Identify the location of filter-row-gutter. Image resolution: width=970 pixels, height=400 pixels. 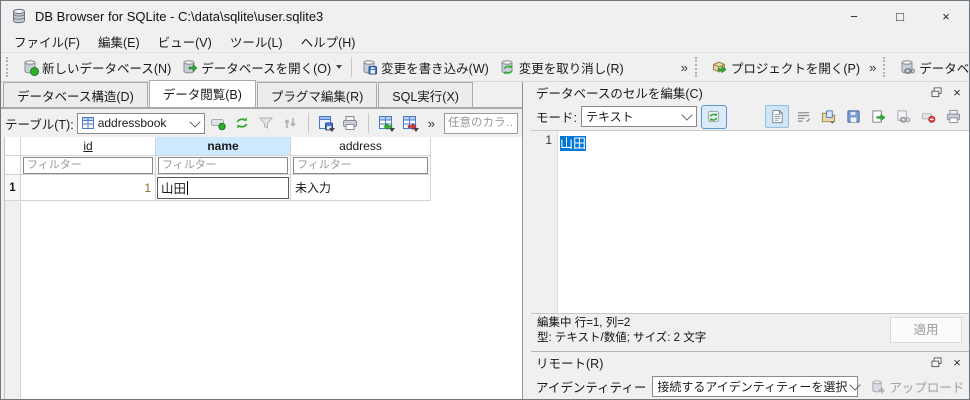
(13, 165).